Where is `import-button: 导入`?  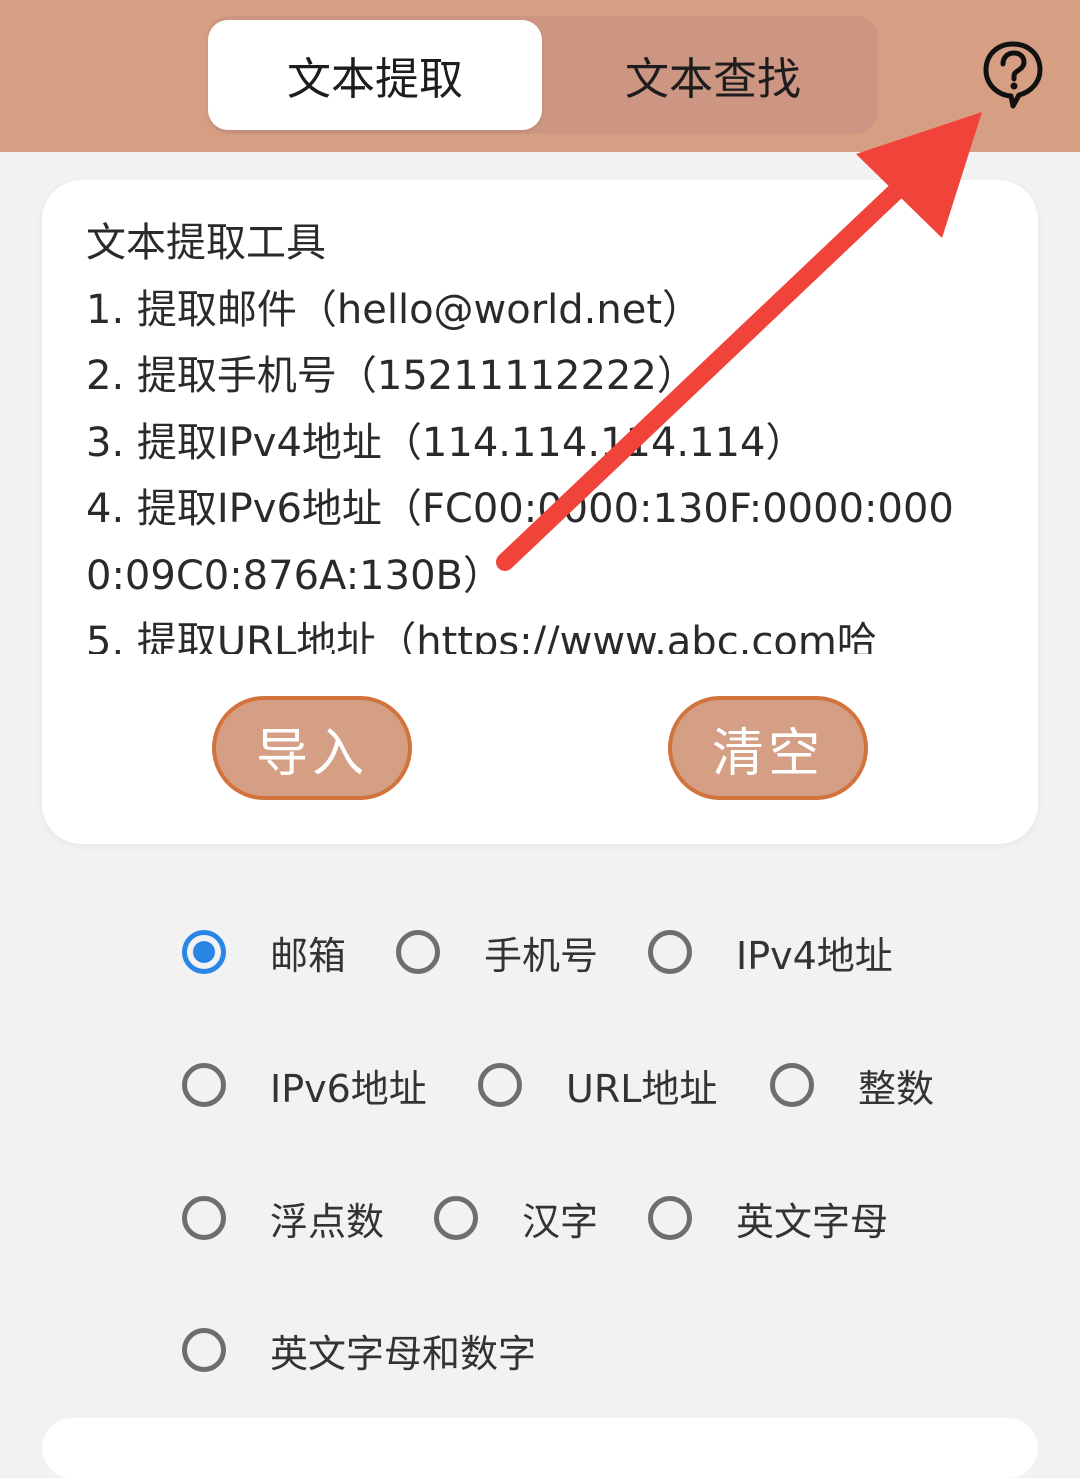
import-button: 导入 is located at coordinates (312, 748).